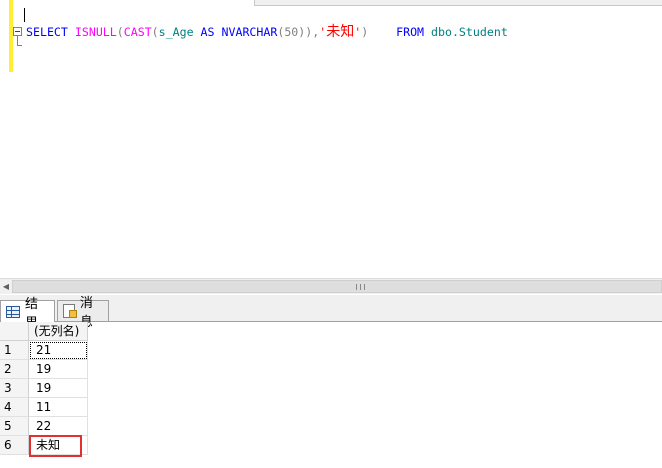 The width and height of the screenshot is (662, 468). I want to click on function-isnull: ISNULL, so click(95, 32).